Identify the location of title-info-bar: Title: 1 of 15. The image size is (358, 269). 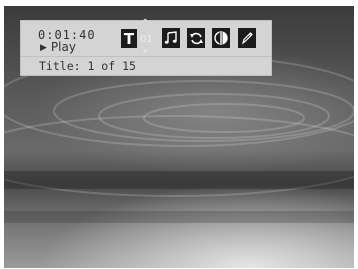
(146, 66).